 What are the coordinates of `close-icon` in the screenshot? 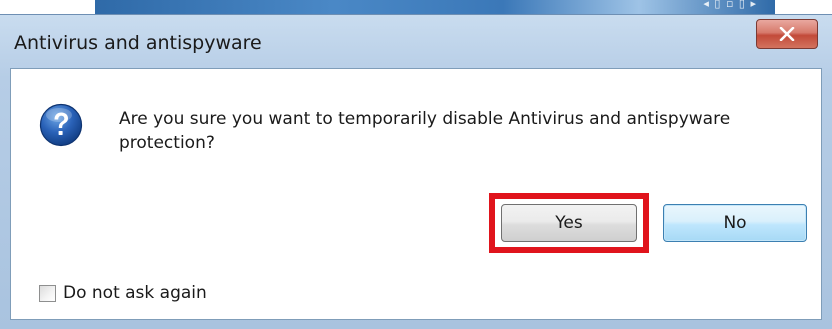 It's located at (787, 34).